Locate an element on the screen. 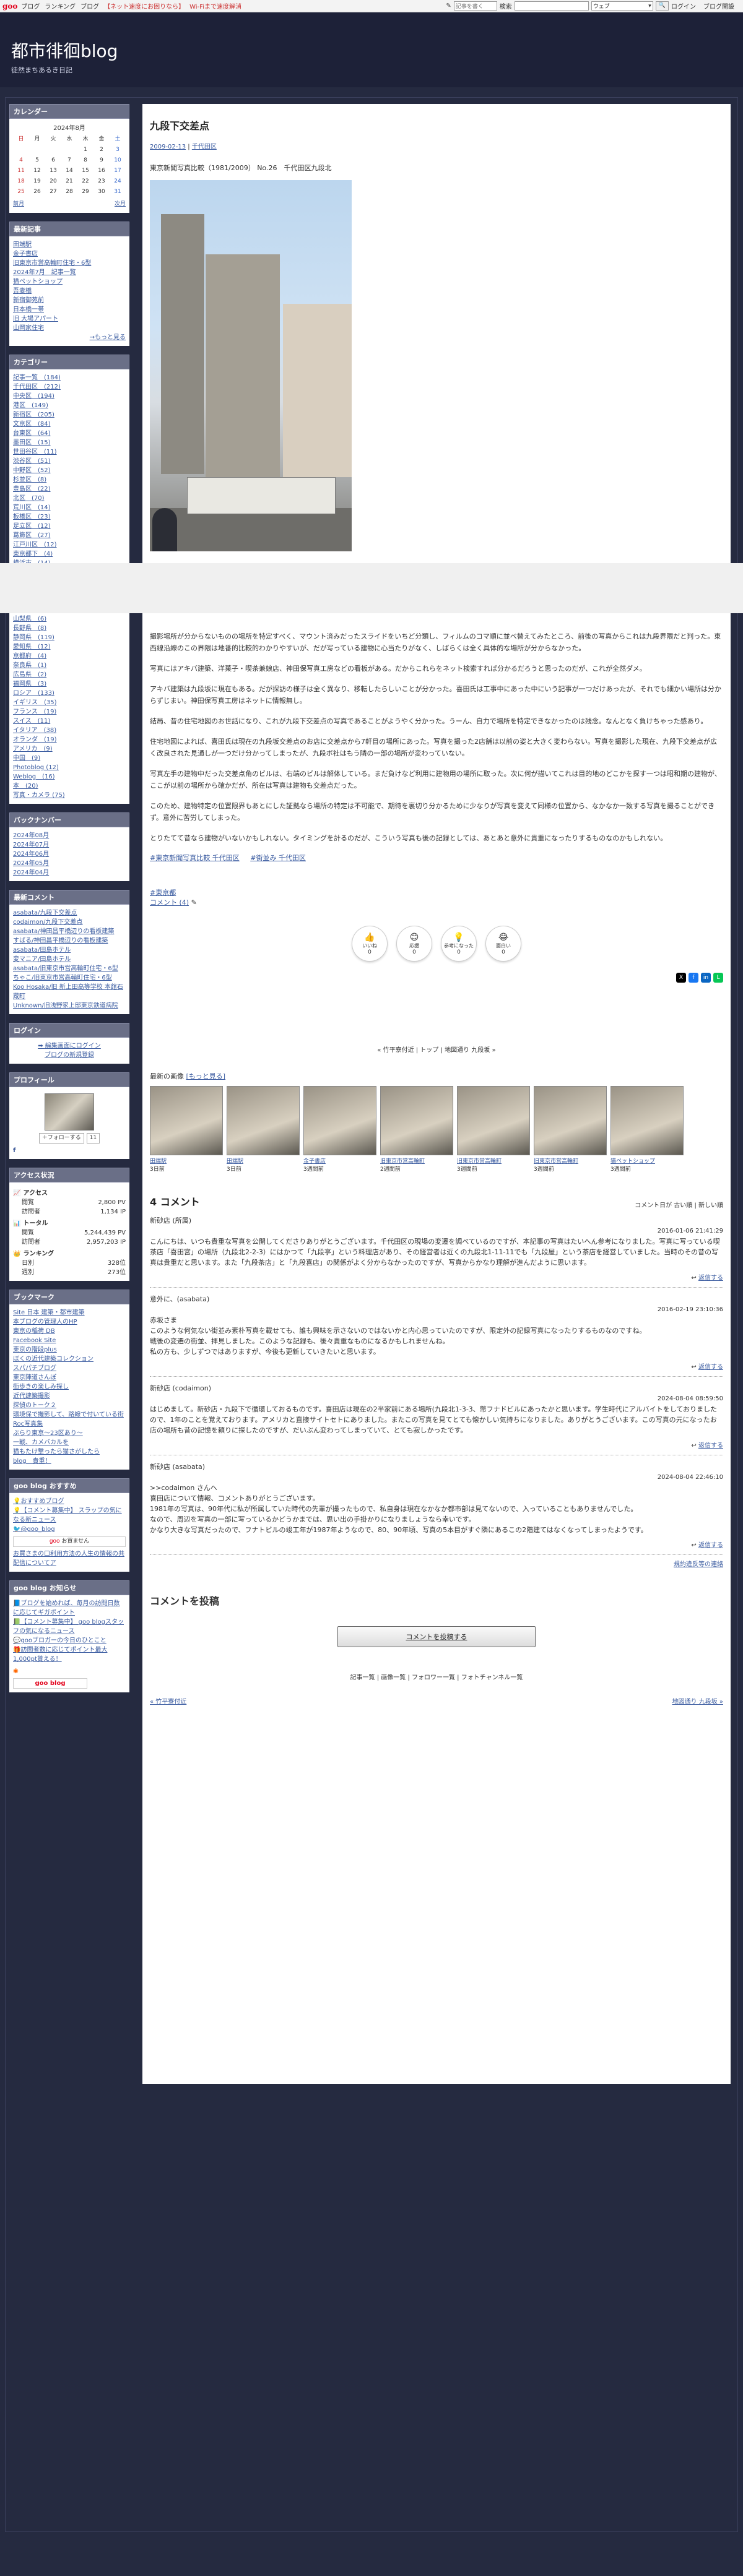 The image size is (743, 2576). recent-post-item: 山岡家住宅 is located at coordinates (69, 328).